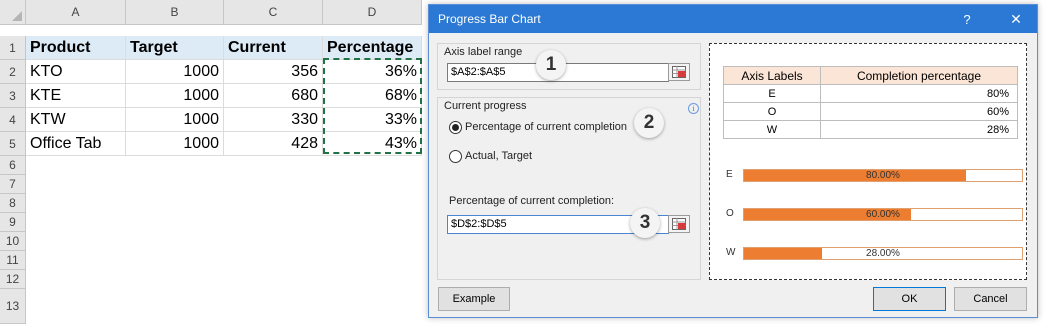  What do you see at coordinates (1016, 19) in the screenshot?
I see `close-icon: ✕` at bounding box center [1016, 19].